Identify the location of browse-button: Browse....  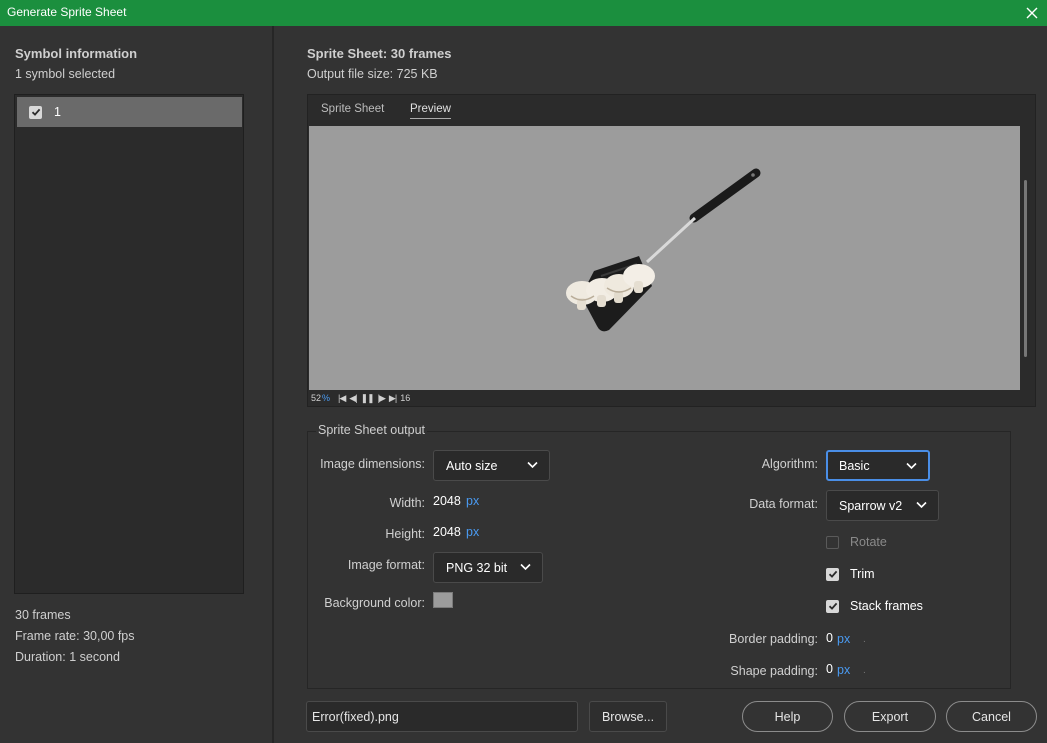
(628, 716).